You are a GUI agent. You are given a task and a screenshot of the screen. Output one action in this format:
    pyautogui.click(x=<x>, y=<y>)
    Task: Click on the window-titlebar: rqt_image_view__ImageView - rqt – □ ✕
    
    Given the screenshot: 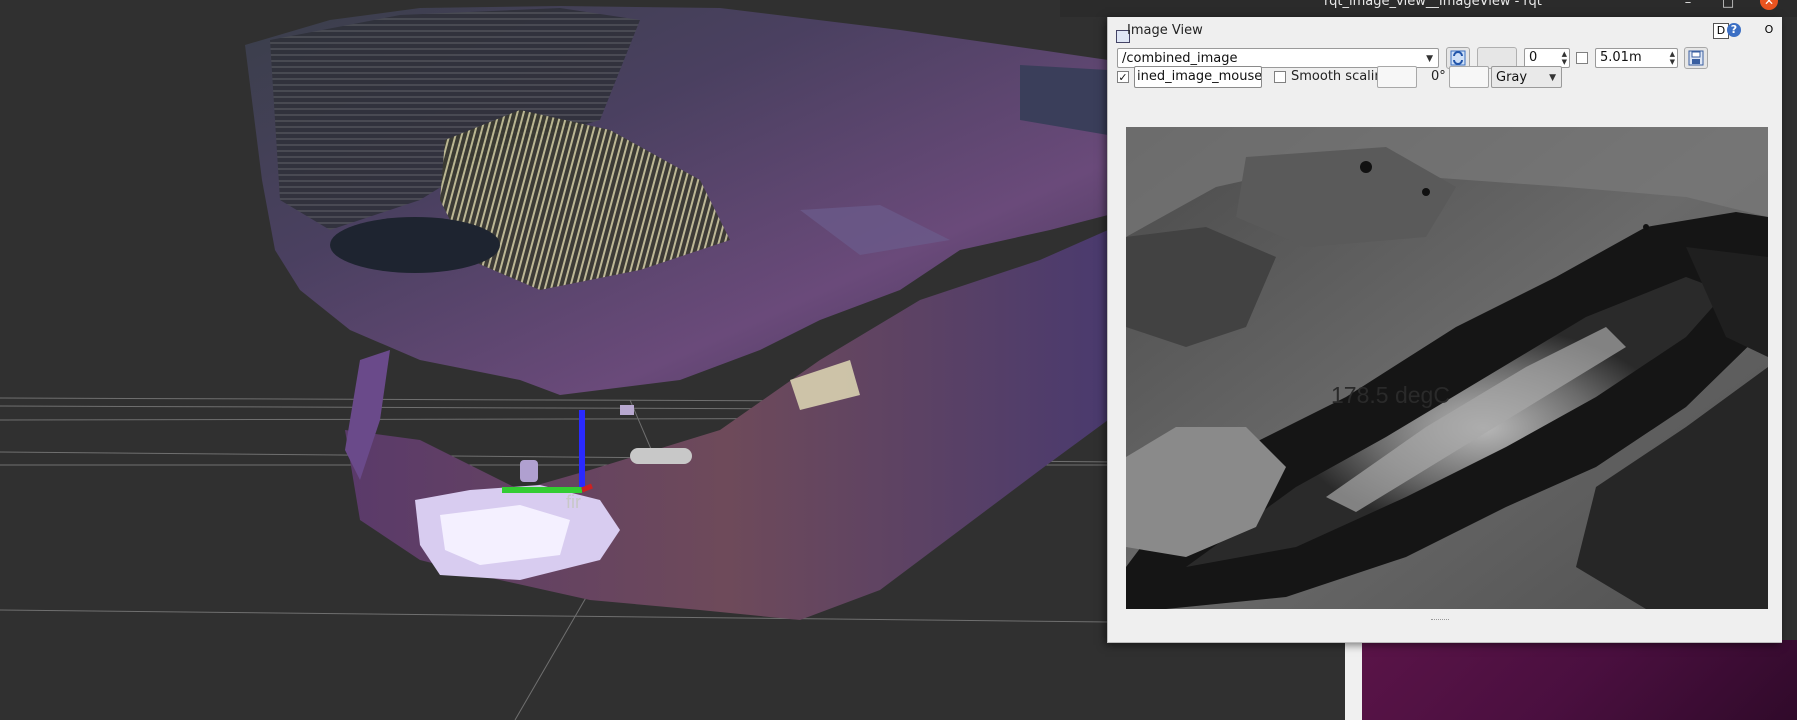 What is the action you would take?
    pyautogui.click(x=1428, y=8)
    